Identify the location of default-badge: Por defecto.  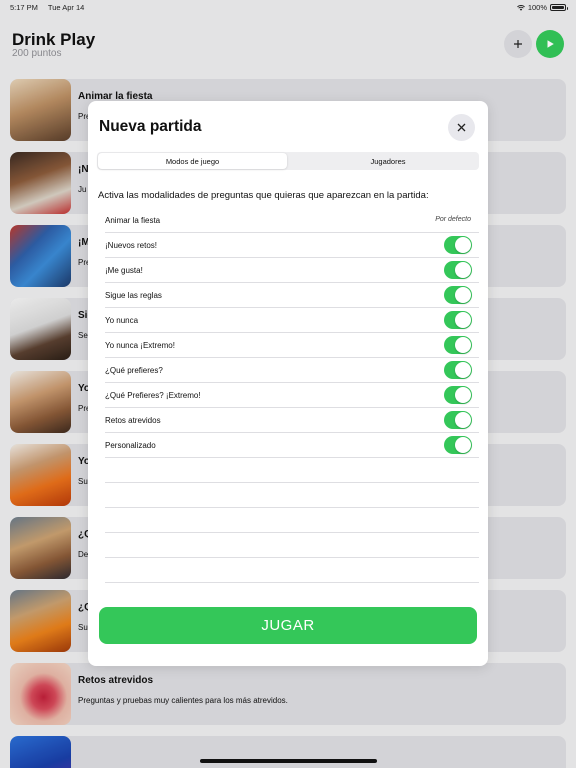
(453, 219).